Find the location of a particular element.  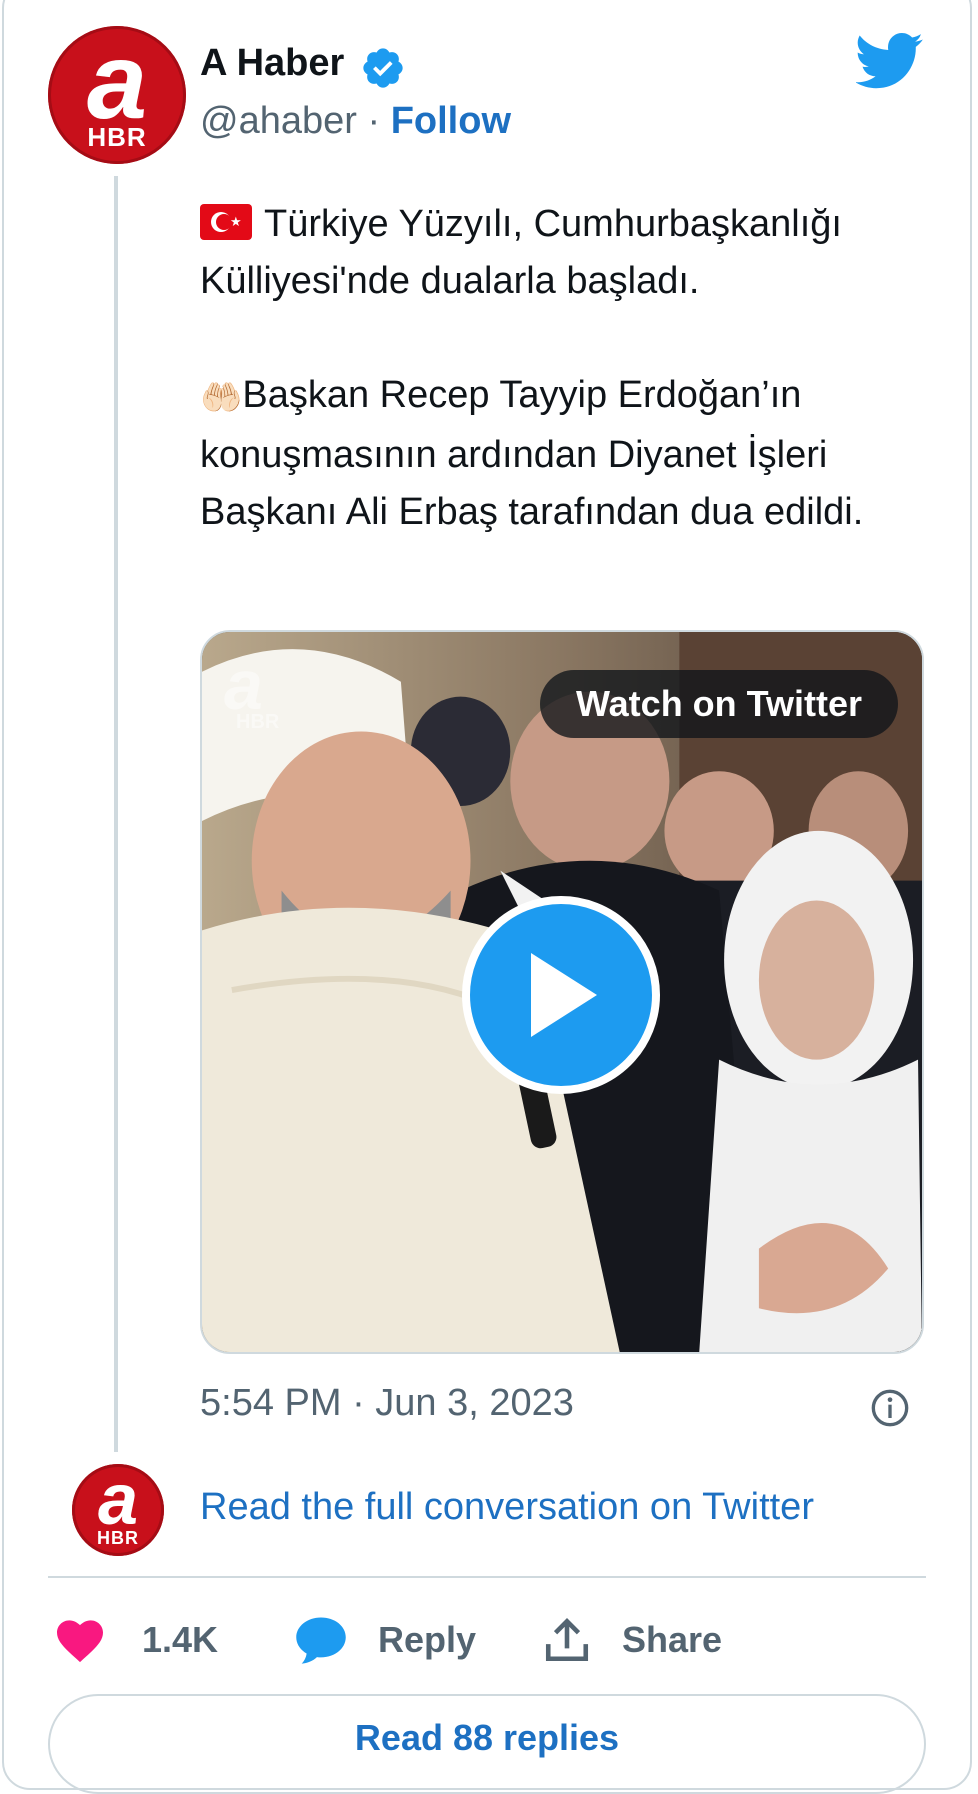

verified-badge-icon is located at coordinates (383, 68).